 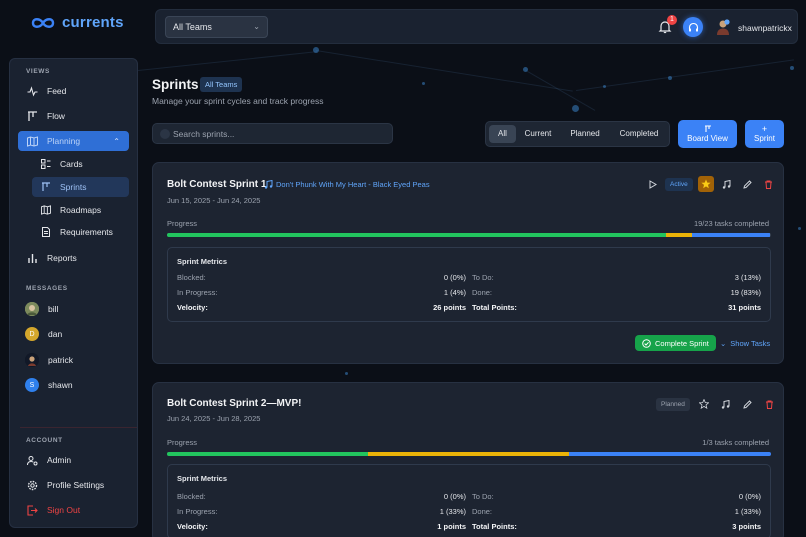 What do you see at coordinates (735, 442) in the screenshot?
I see `progress-count: 1/3 tasks completed` at bounding box center [735, 442].